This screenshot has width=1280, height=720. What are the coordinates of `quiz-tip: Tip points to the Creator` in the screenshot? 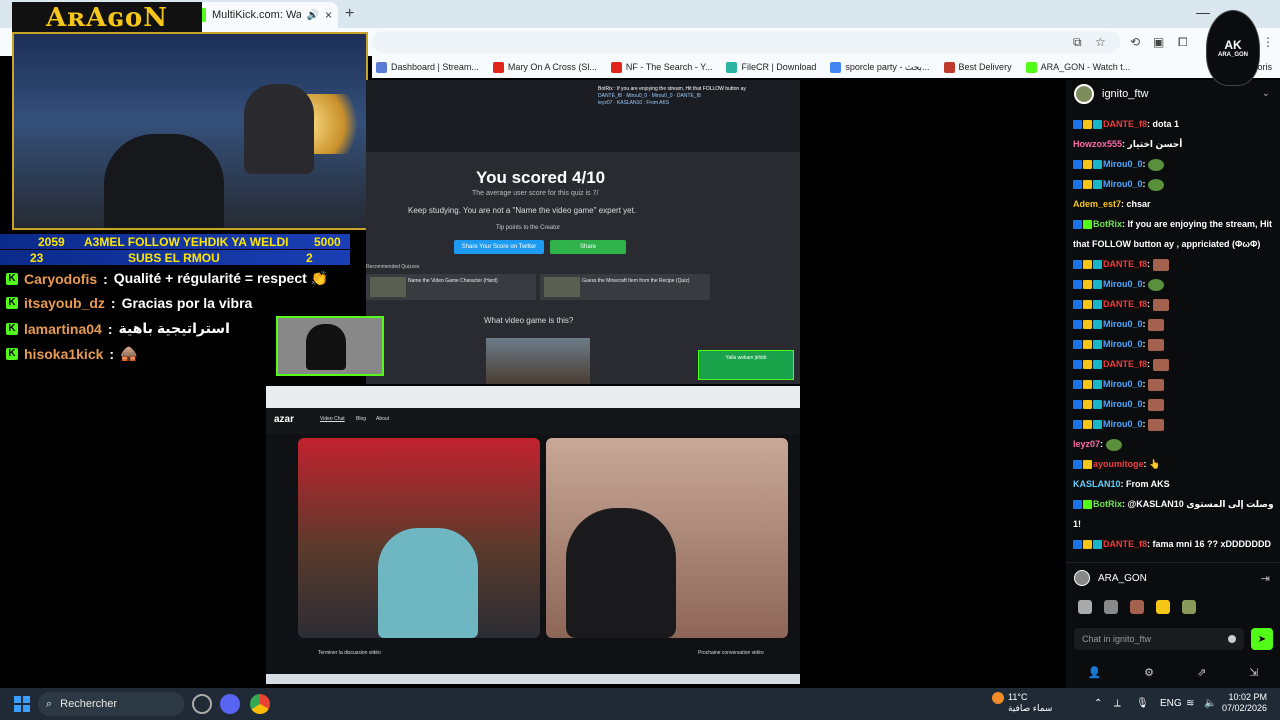 It's located at (528, 228).